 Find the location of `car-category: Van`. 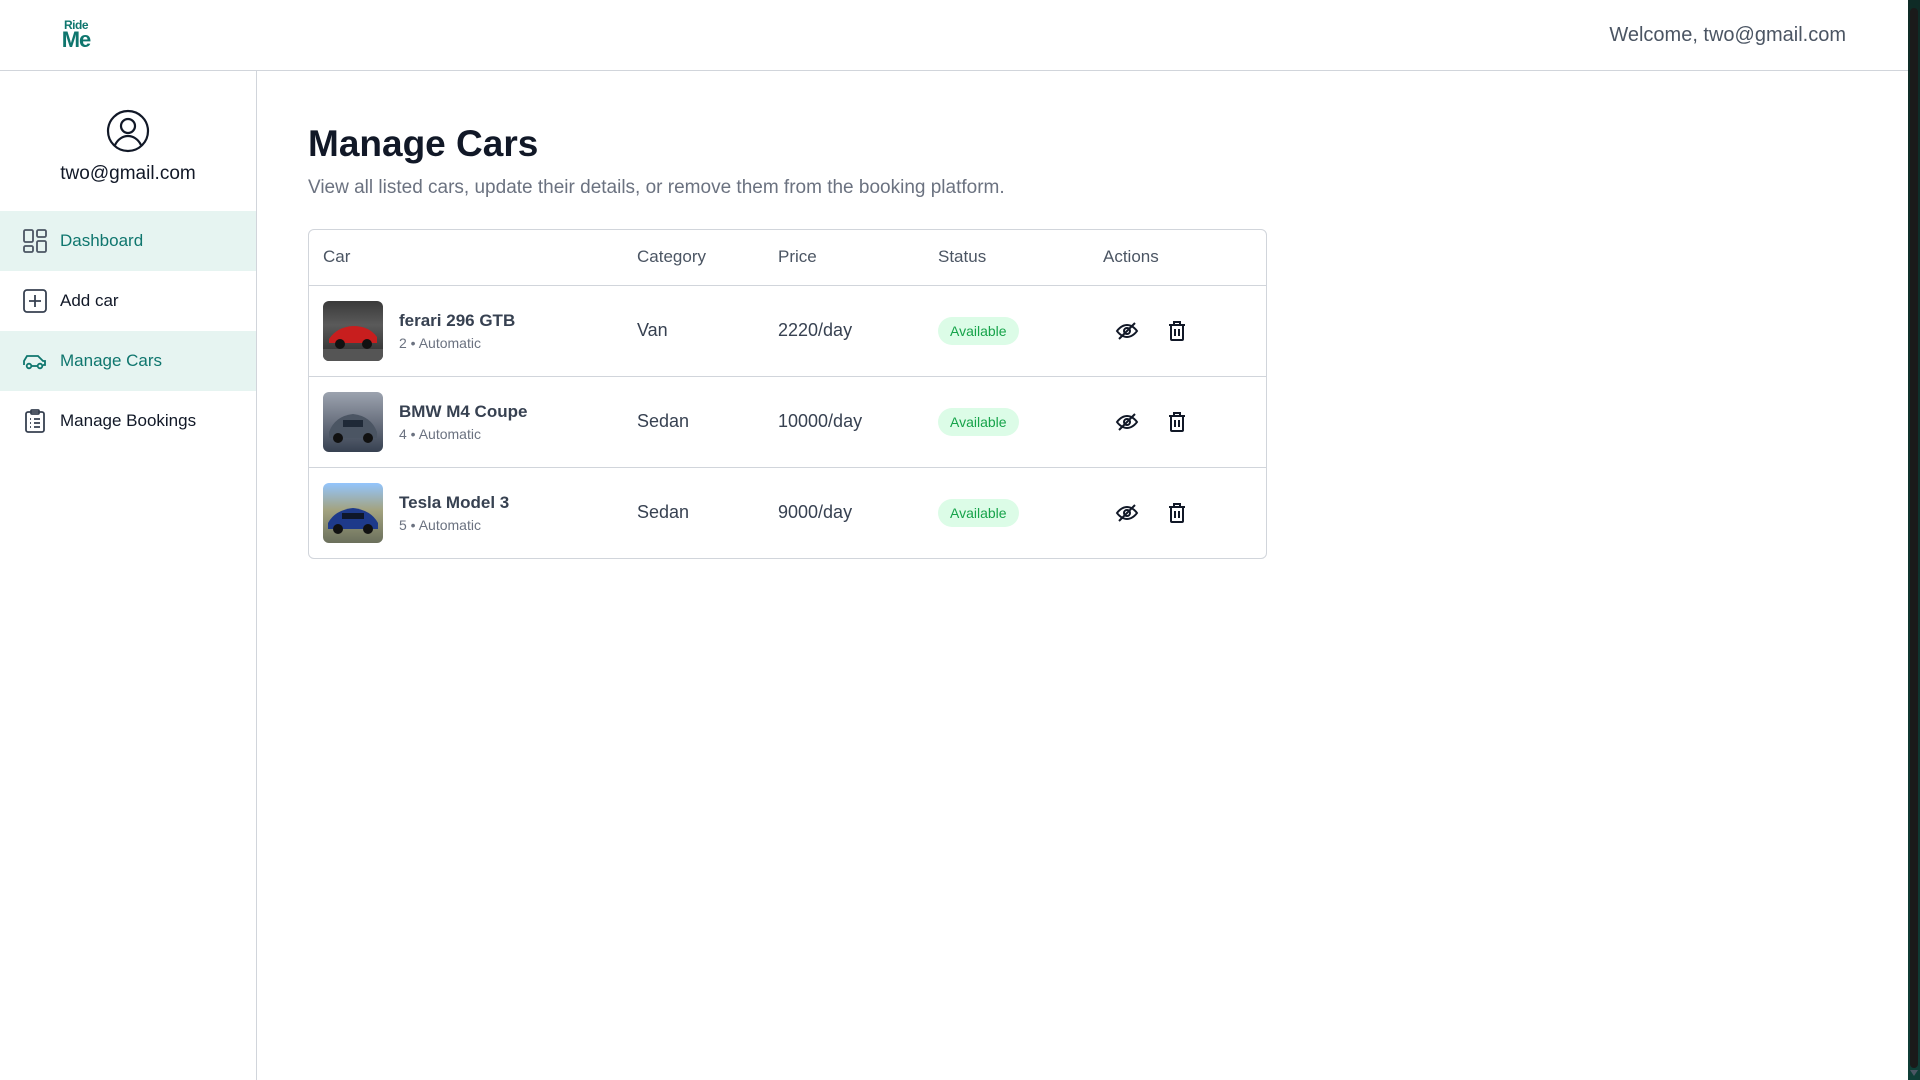

car-category: Van is located at coordinates (693, 331).